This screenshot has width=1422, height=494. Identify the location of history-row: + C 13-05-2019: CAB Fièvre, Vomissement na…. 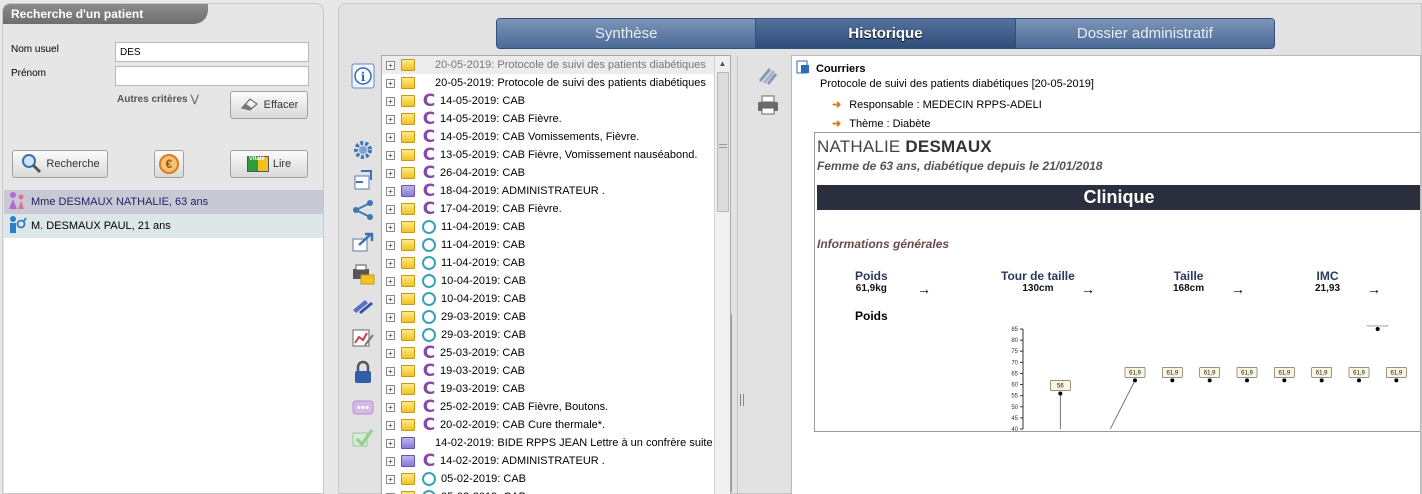
(548, 155).